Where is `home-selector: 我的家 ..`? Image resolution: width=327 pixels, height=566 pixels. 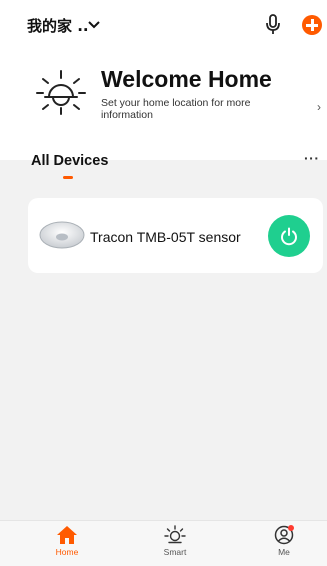
home-selector: 我的家 .. is located at coordinates (58, 25).